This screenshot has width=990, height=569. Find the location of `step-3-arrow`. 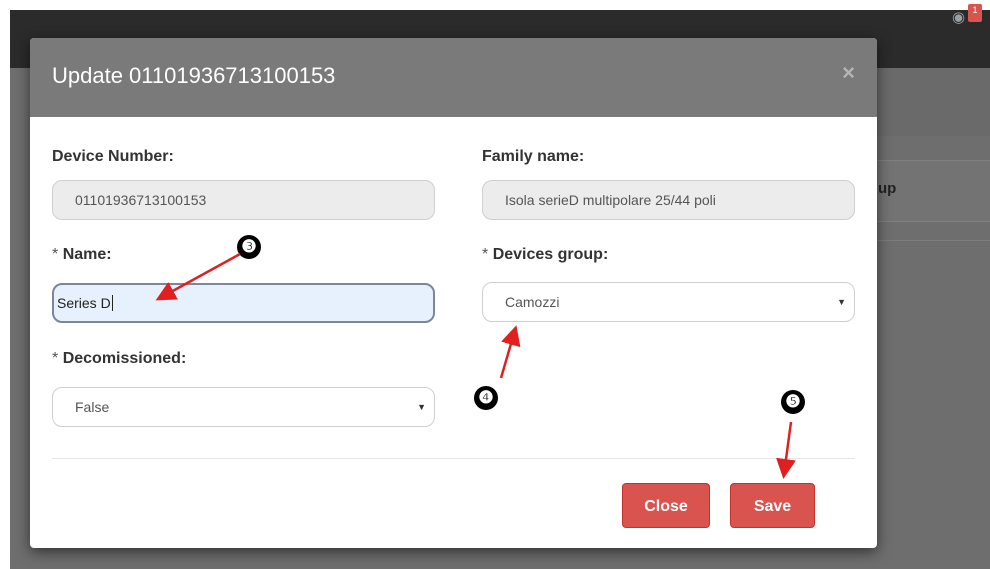

step-3-arrow is located at coordinates (198, 276).